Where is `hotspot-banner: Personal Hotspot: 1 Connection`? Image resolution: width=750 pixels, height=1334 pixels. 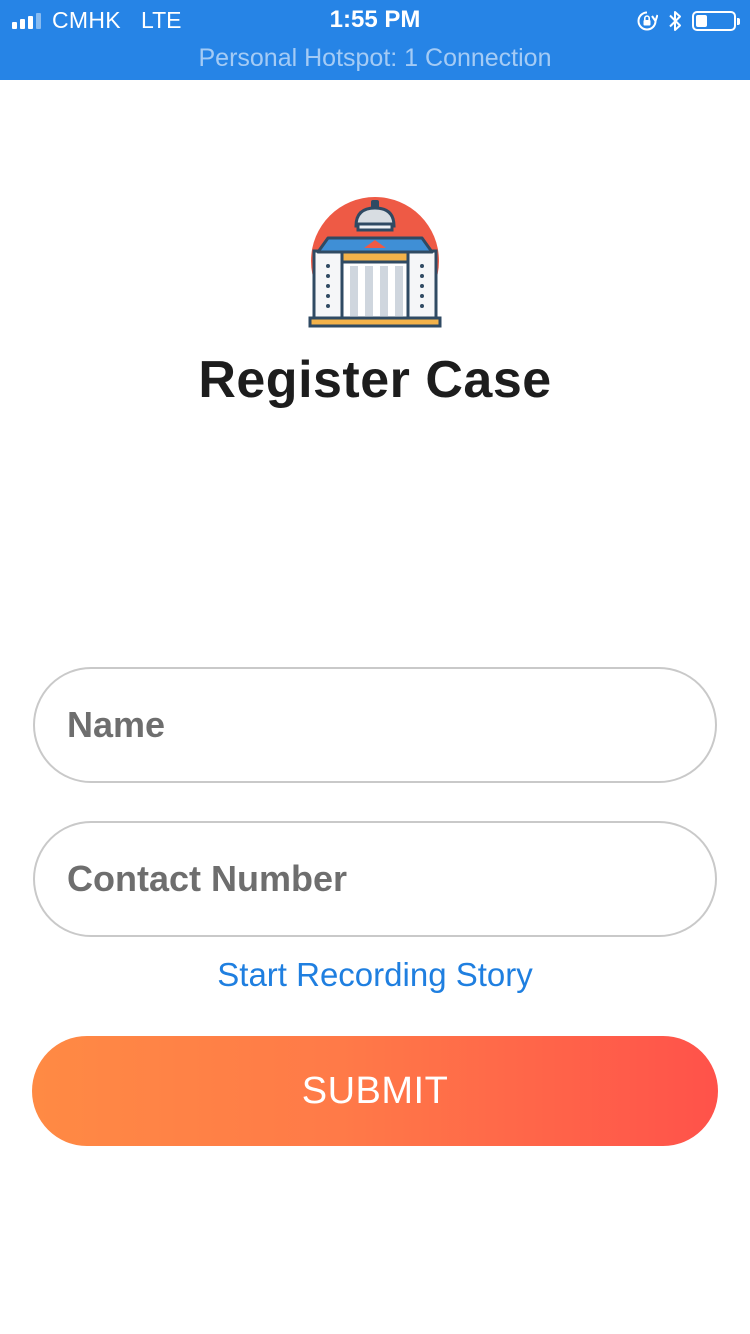
hotspot-banner: Personal Hotspot: 1 Connection is located at coordinates (375, 58).